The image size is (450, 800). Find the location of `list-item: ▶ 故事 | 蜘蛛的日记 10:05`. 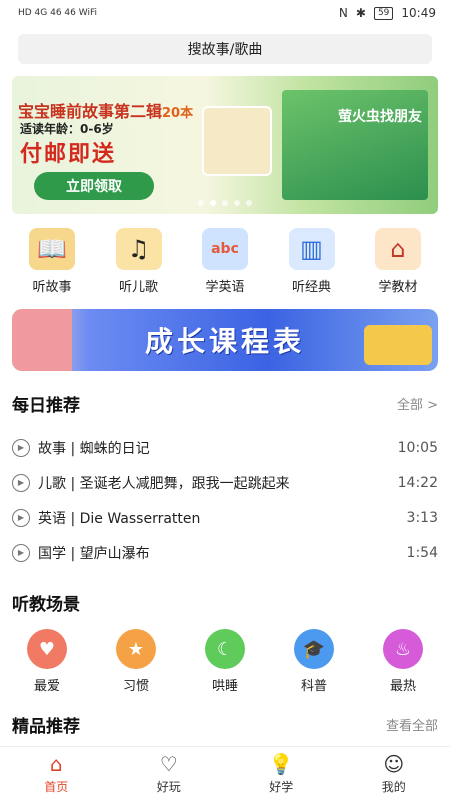

list-item: ▶ 故事 | 蜘蛛的日记 10:05 is located at coordinates (225, 447).